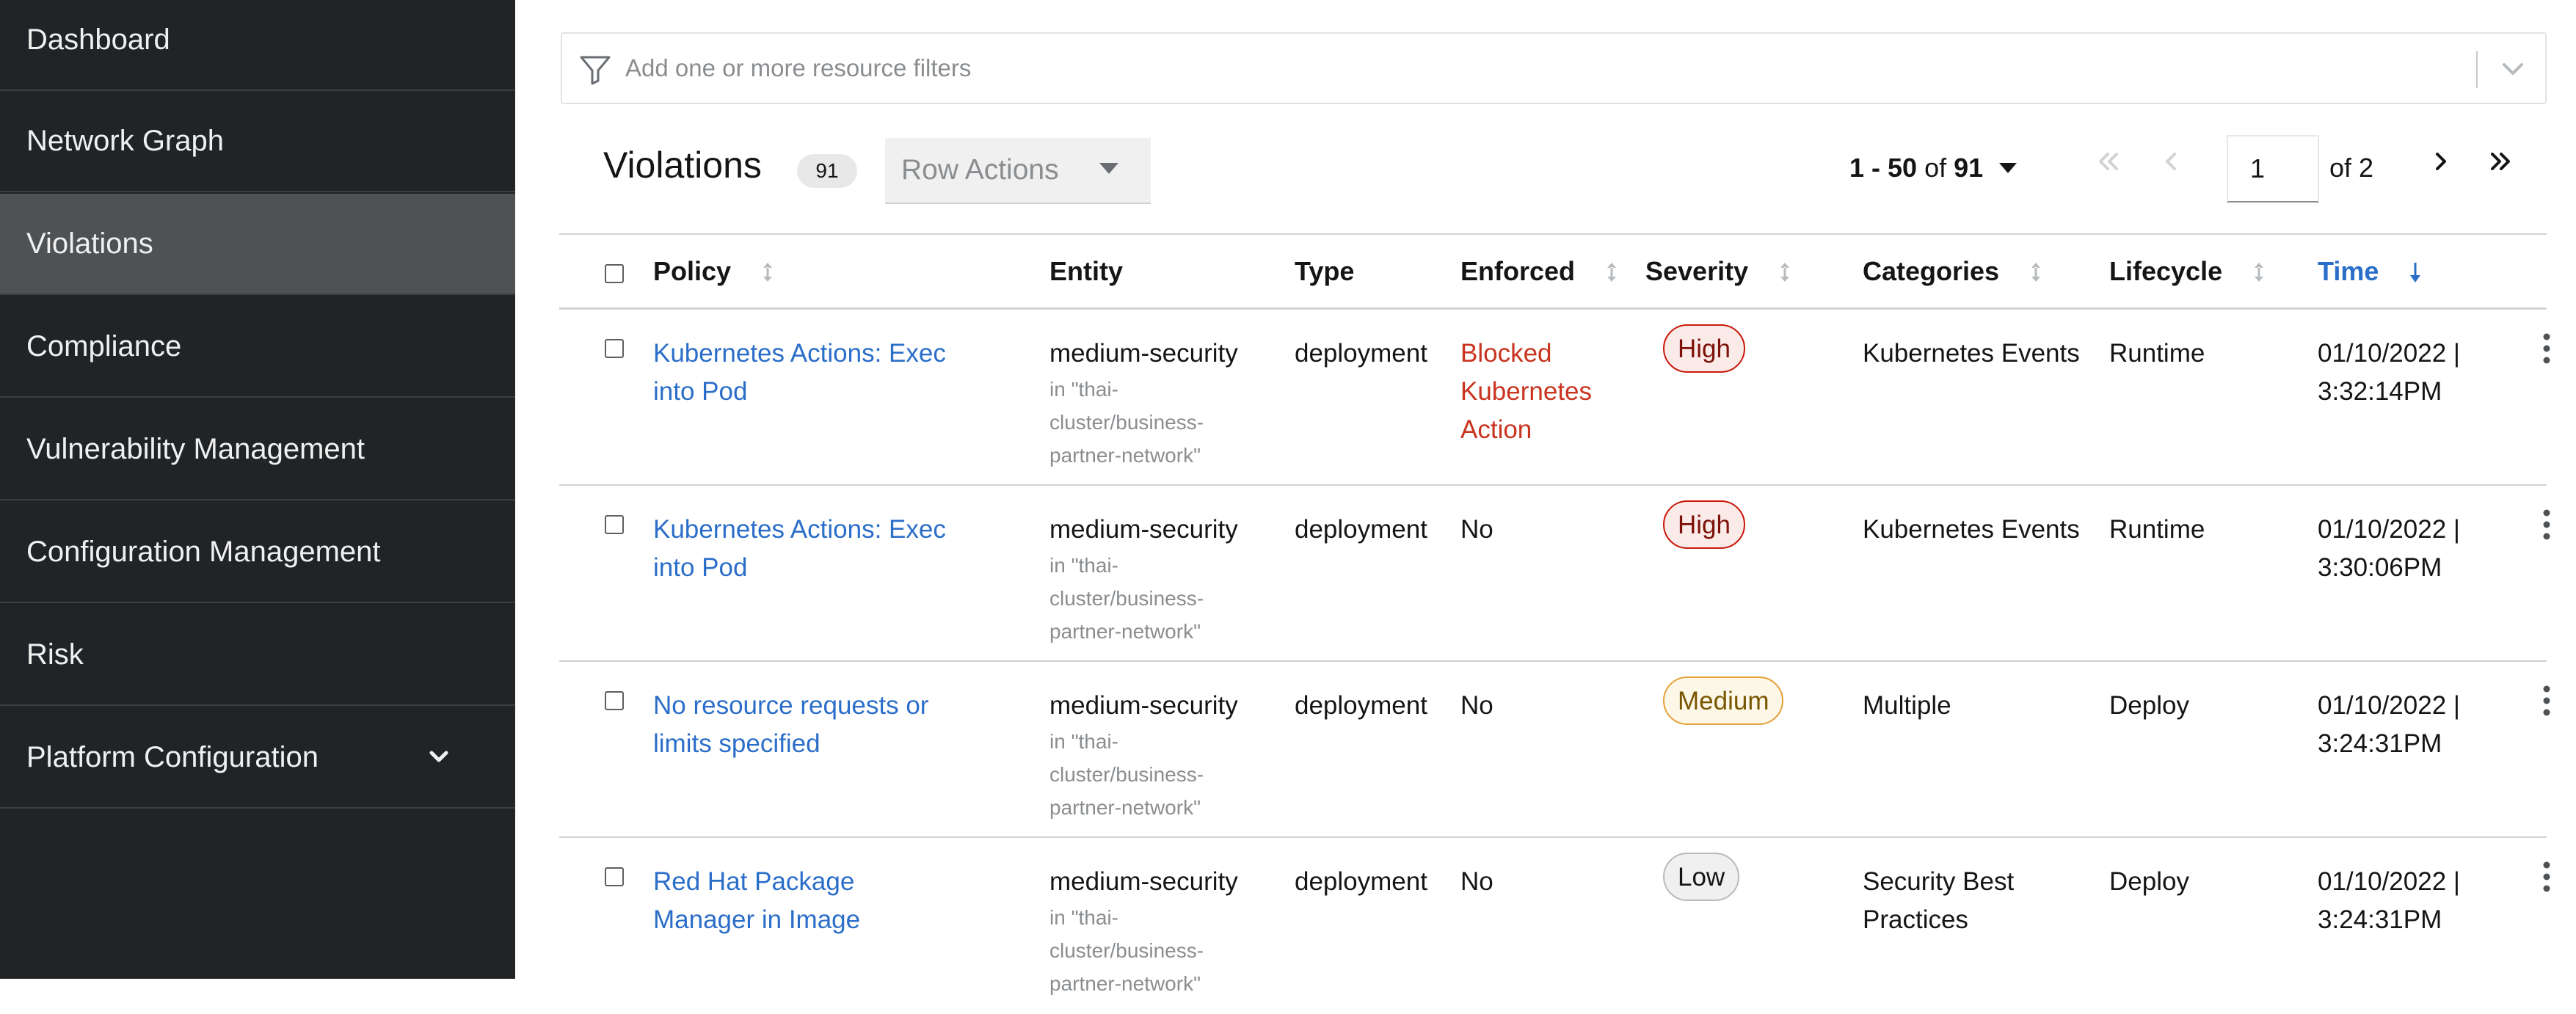 The height and width of the screenshot is (1014, 2576). What do you see at coordinates (1969, 168) in the screenshot?
I see `total-text: 91` at bounding box center [1969, 168].